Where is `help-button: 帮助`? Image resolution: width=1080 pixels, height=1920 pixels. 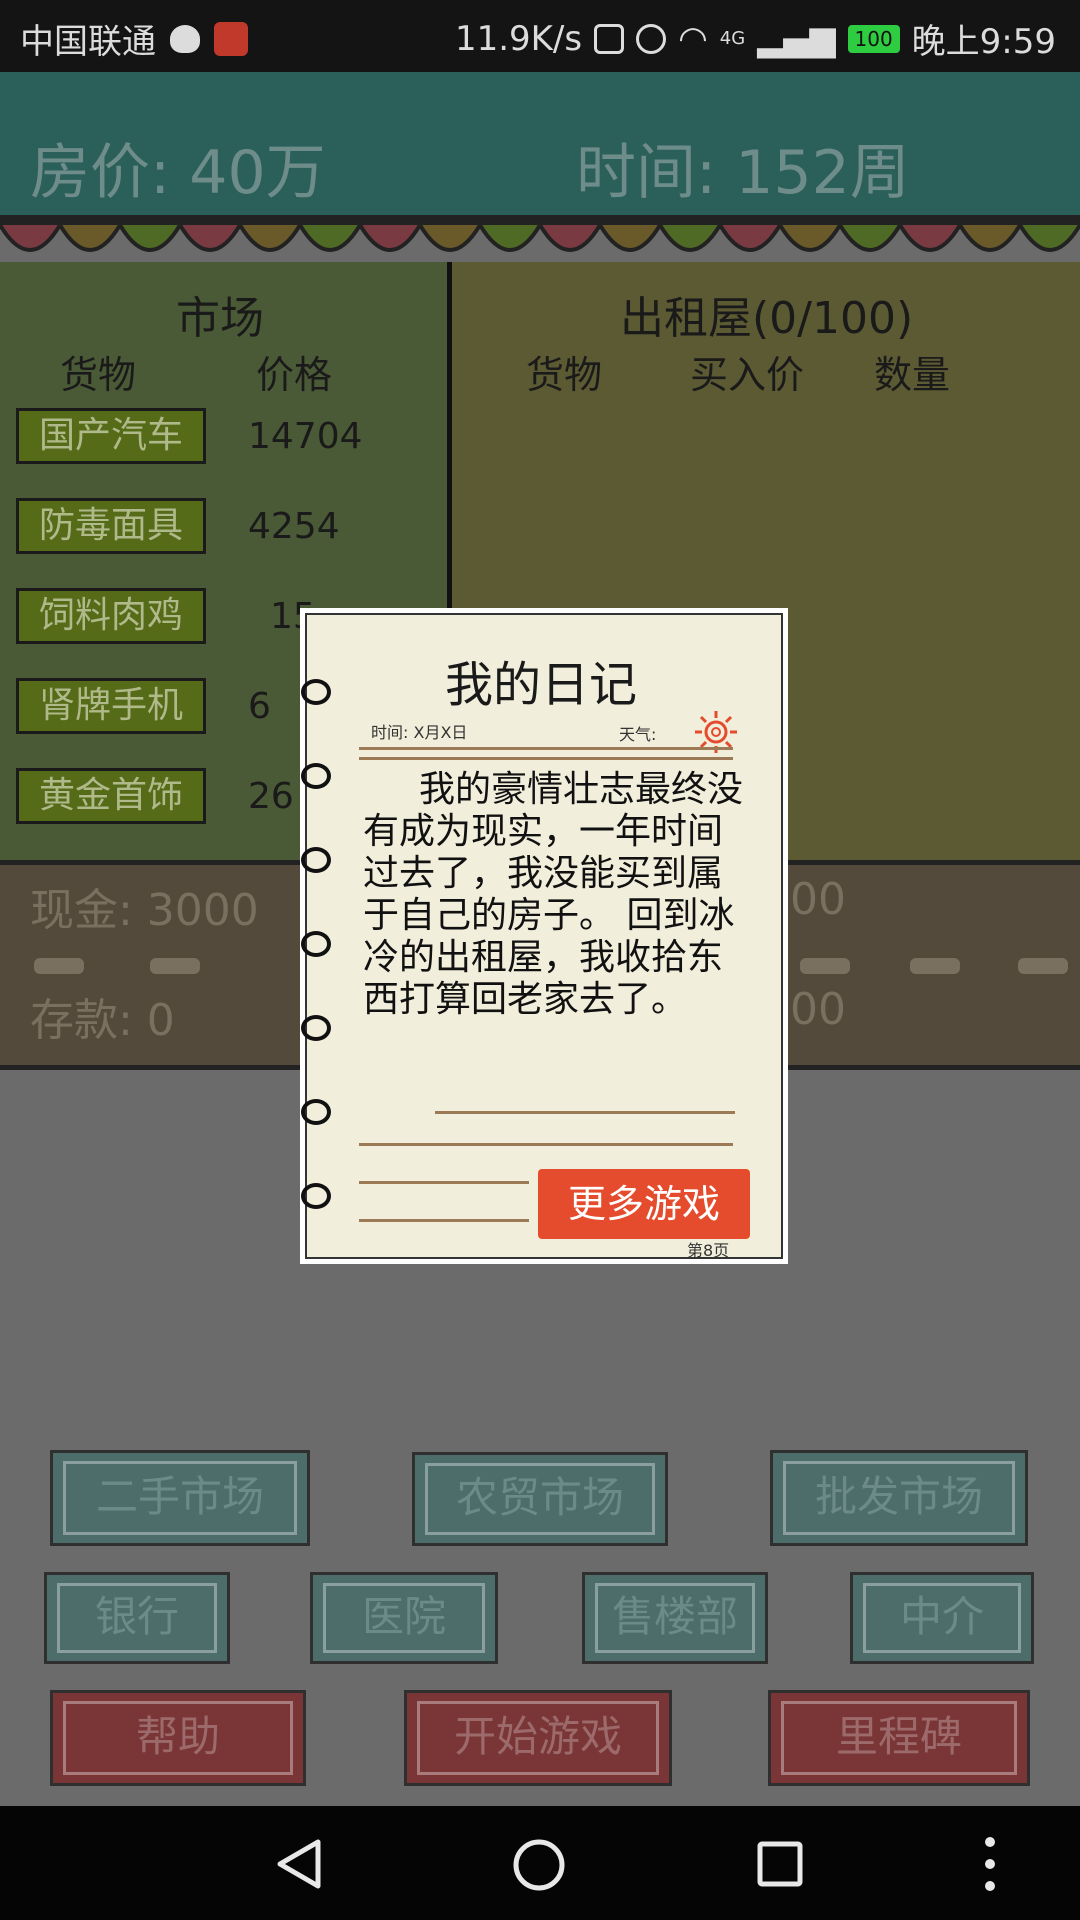
help-button: 帮助 is located at coordinates (178, 1738).